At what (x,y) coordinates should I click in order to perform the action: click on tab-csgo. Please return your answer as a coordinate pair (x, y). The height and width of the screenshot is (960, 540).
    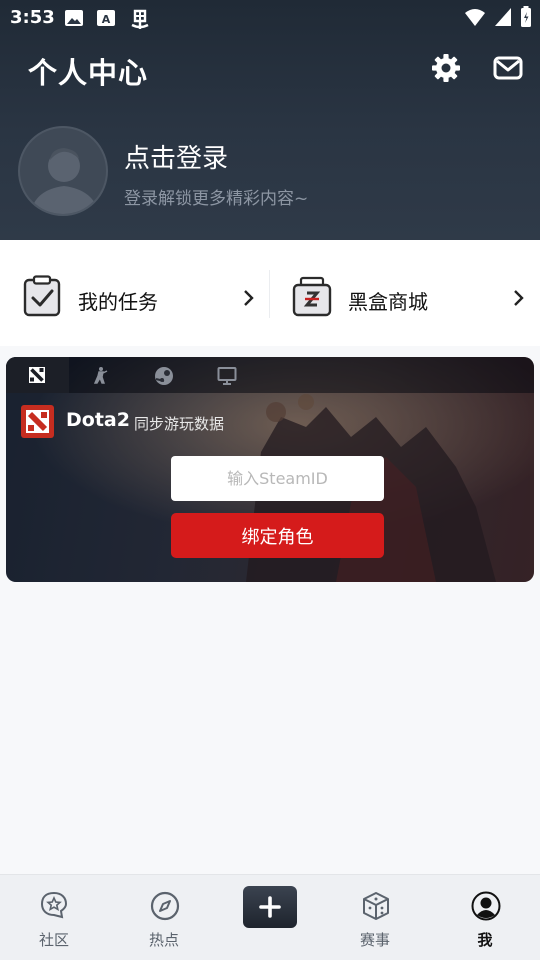
    Looking at the image, I should click on (100, 375).